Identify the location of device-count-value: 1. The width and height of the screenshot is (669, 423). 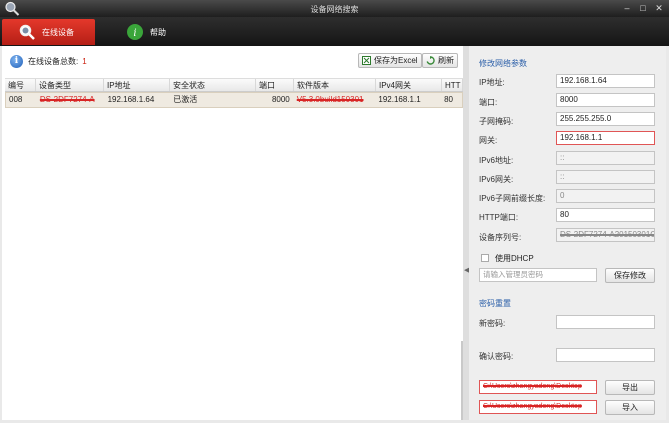
(84, 61).